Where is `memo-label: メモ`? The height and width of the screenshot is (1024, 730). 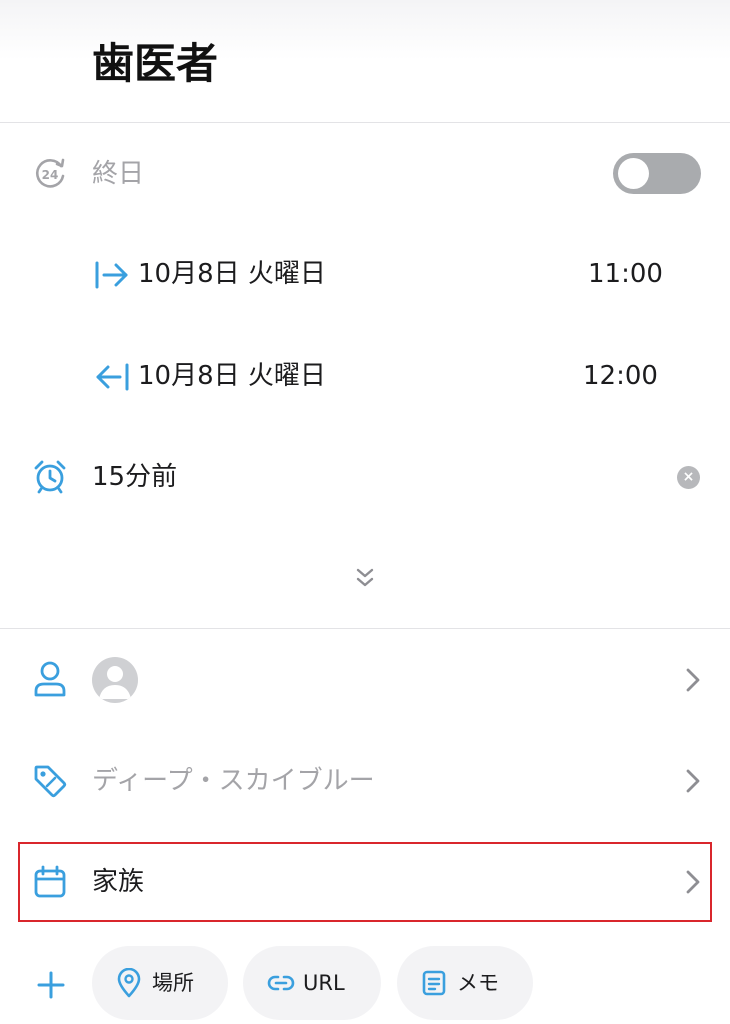
memo-label: メモ is located at coordinates (478, 983).